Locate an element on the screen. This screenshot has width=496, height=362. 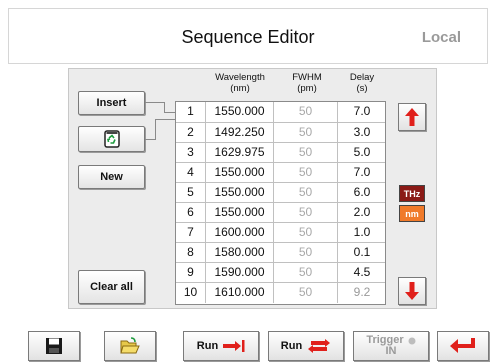
page-title: Sequence Editor is located at coordinates (248, 37).